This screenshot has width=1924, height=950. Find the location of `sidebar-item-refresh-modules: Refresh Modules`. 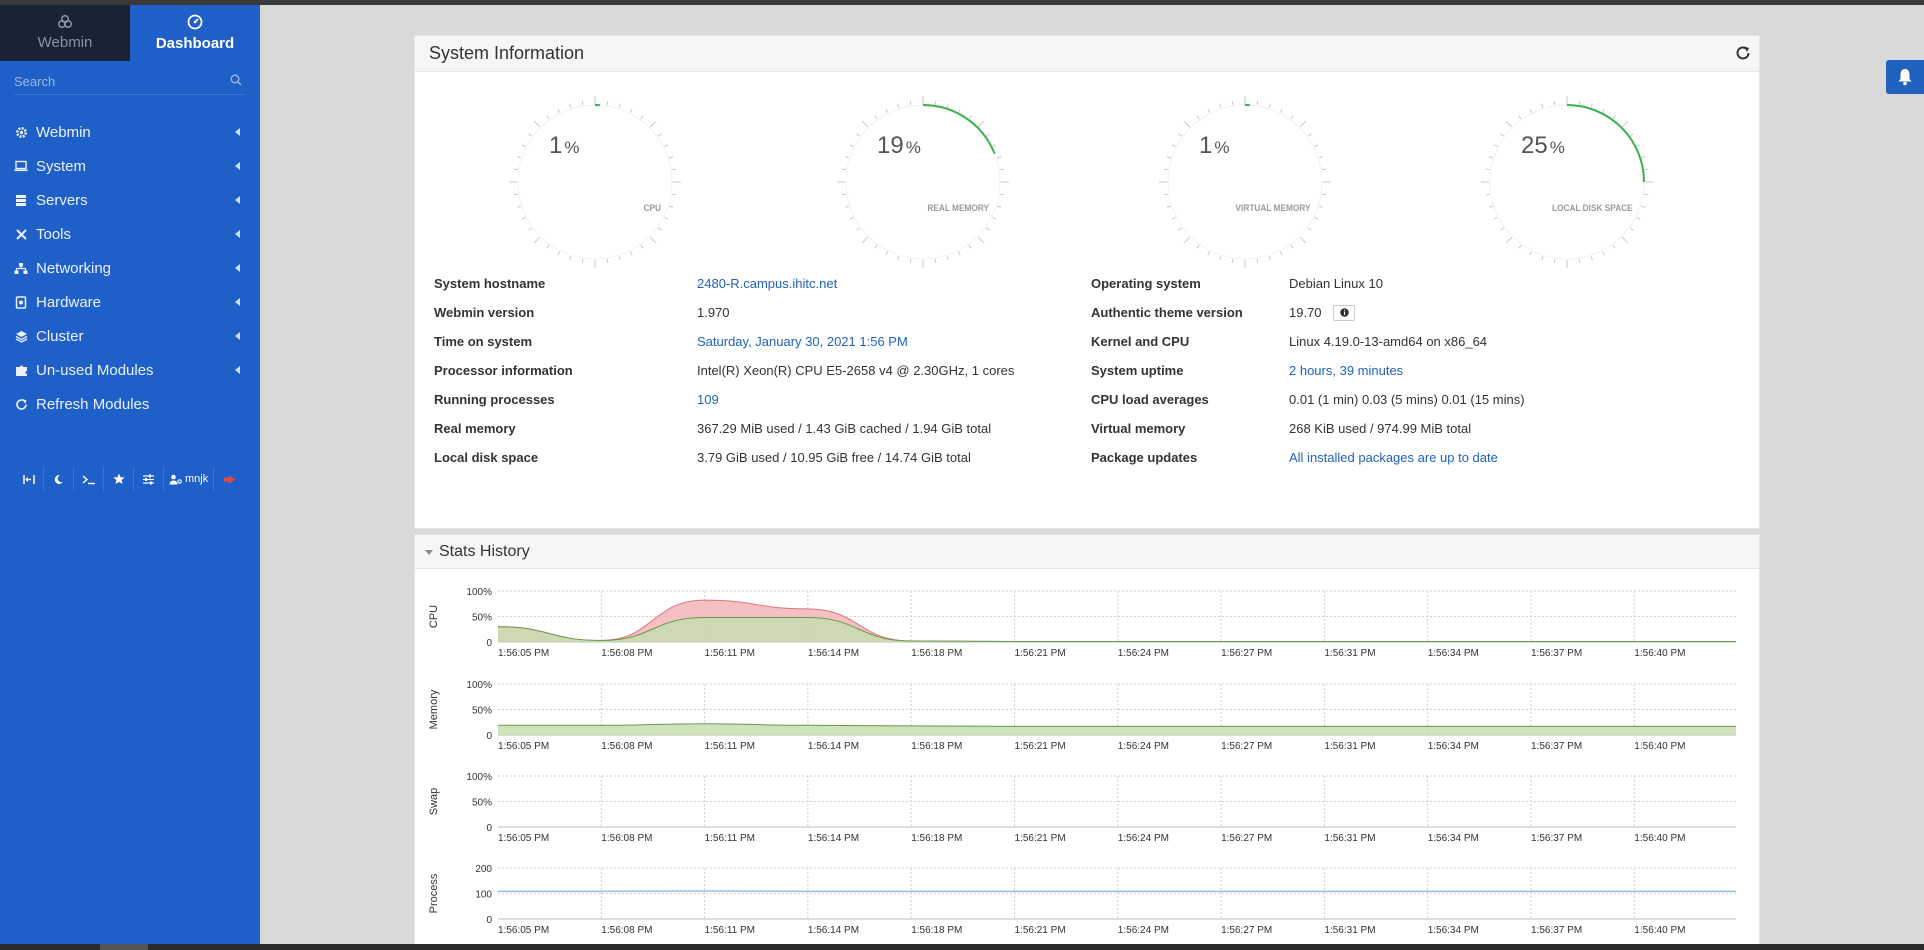

sidebar-item-refresh-modules: Refresh Modules is located at coordinates (130, 404).